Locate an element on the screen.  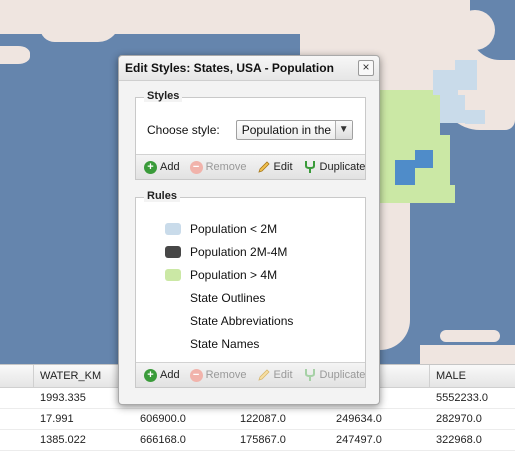
duplicate-style-button: Duplicate is located at coordinates (334, 167).